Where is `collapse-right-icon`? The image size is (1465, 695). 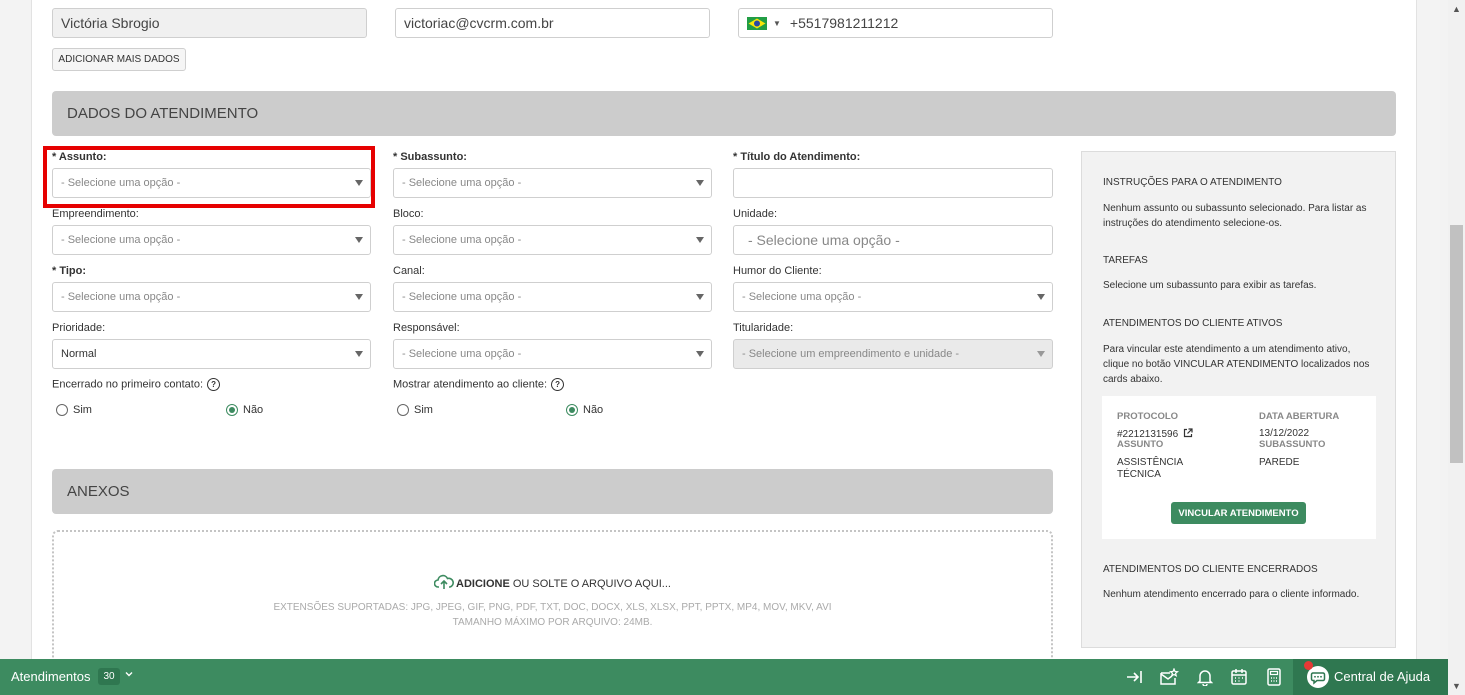 collapse-right-icon is located at coordinates (1135, 677).